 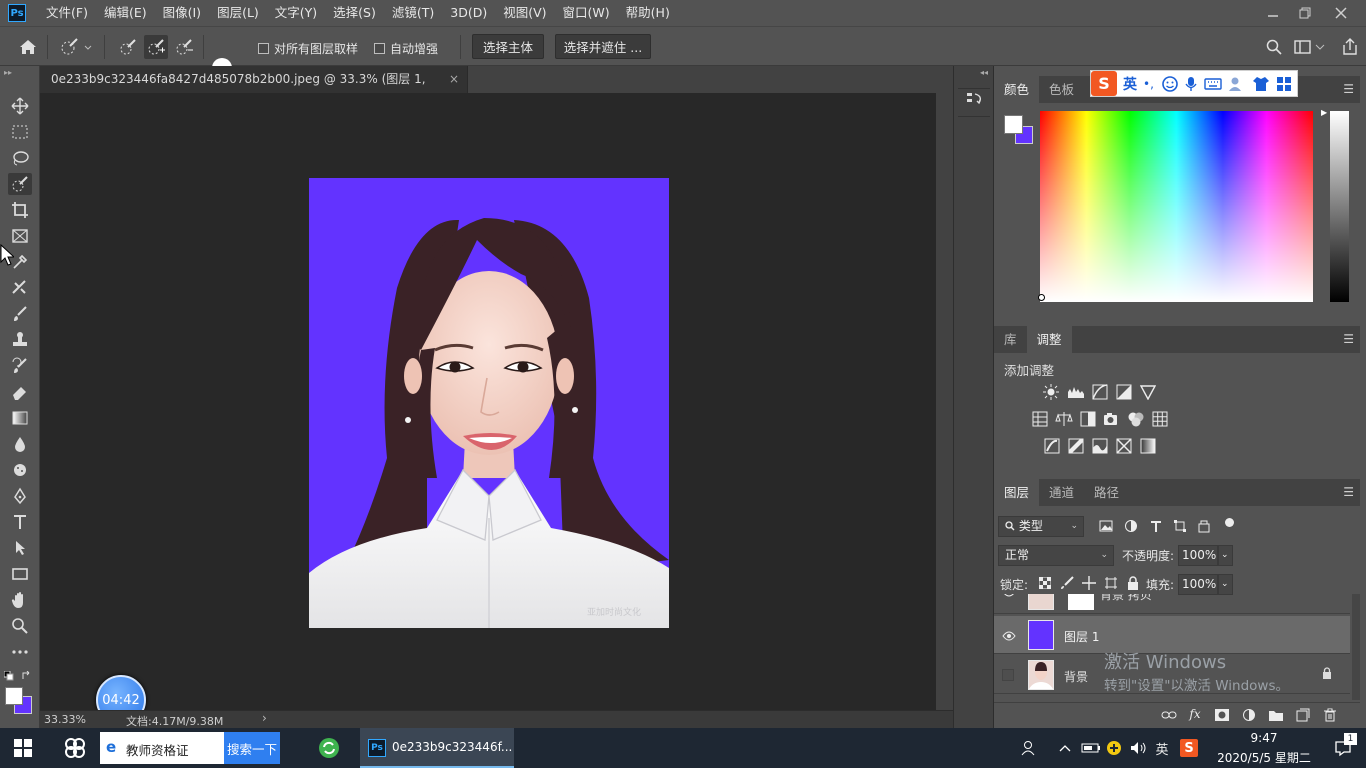 I want to click on emoji-icon, so click(x=1170, y=83).